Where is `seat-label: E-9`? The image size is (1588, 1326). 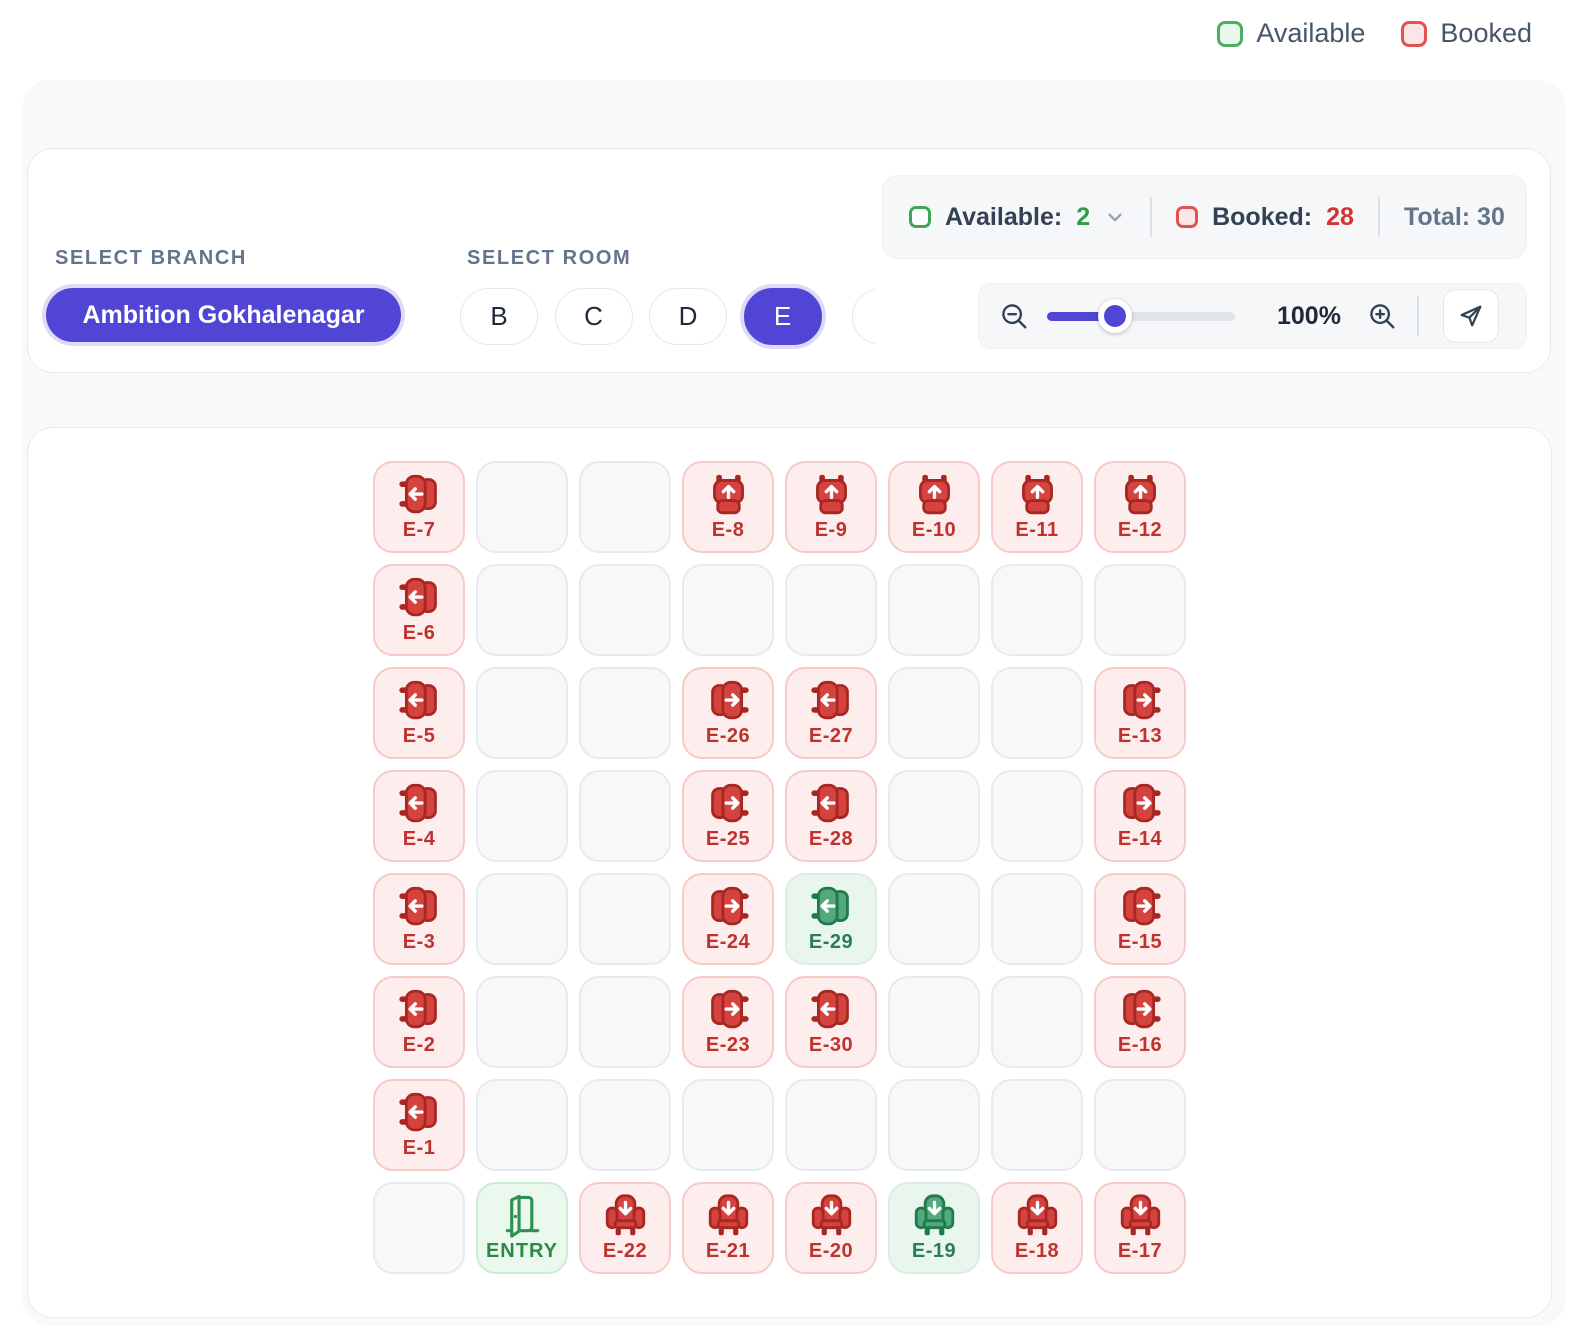 seat-label: E-9 is located at coordinates (831, 530).